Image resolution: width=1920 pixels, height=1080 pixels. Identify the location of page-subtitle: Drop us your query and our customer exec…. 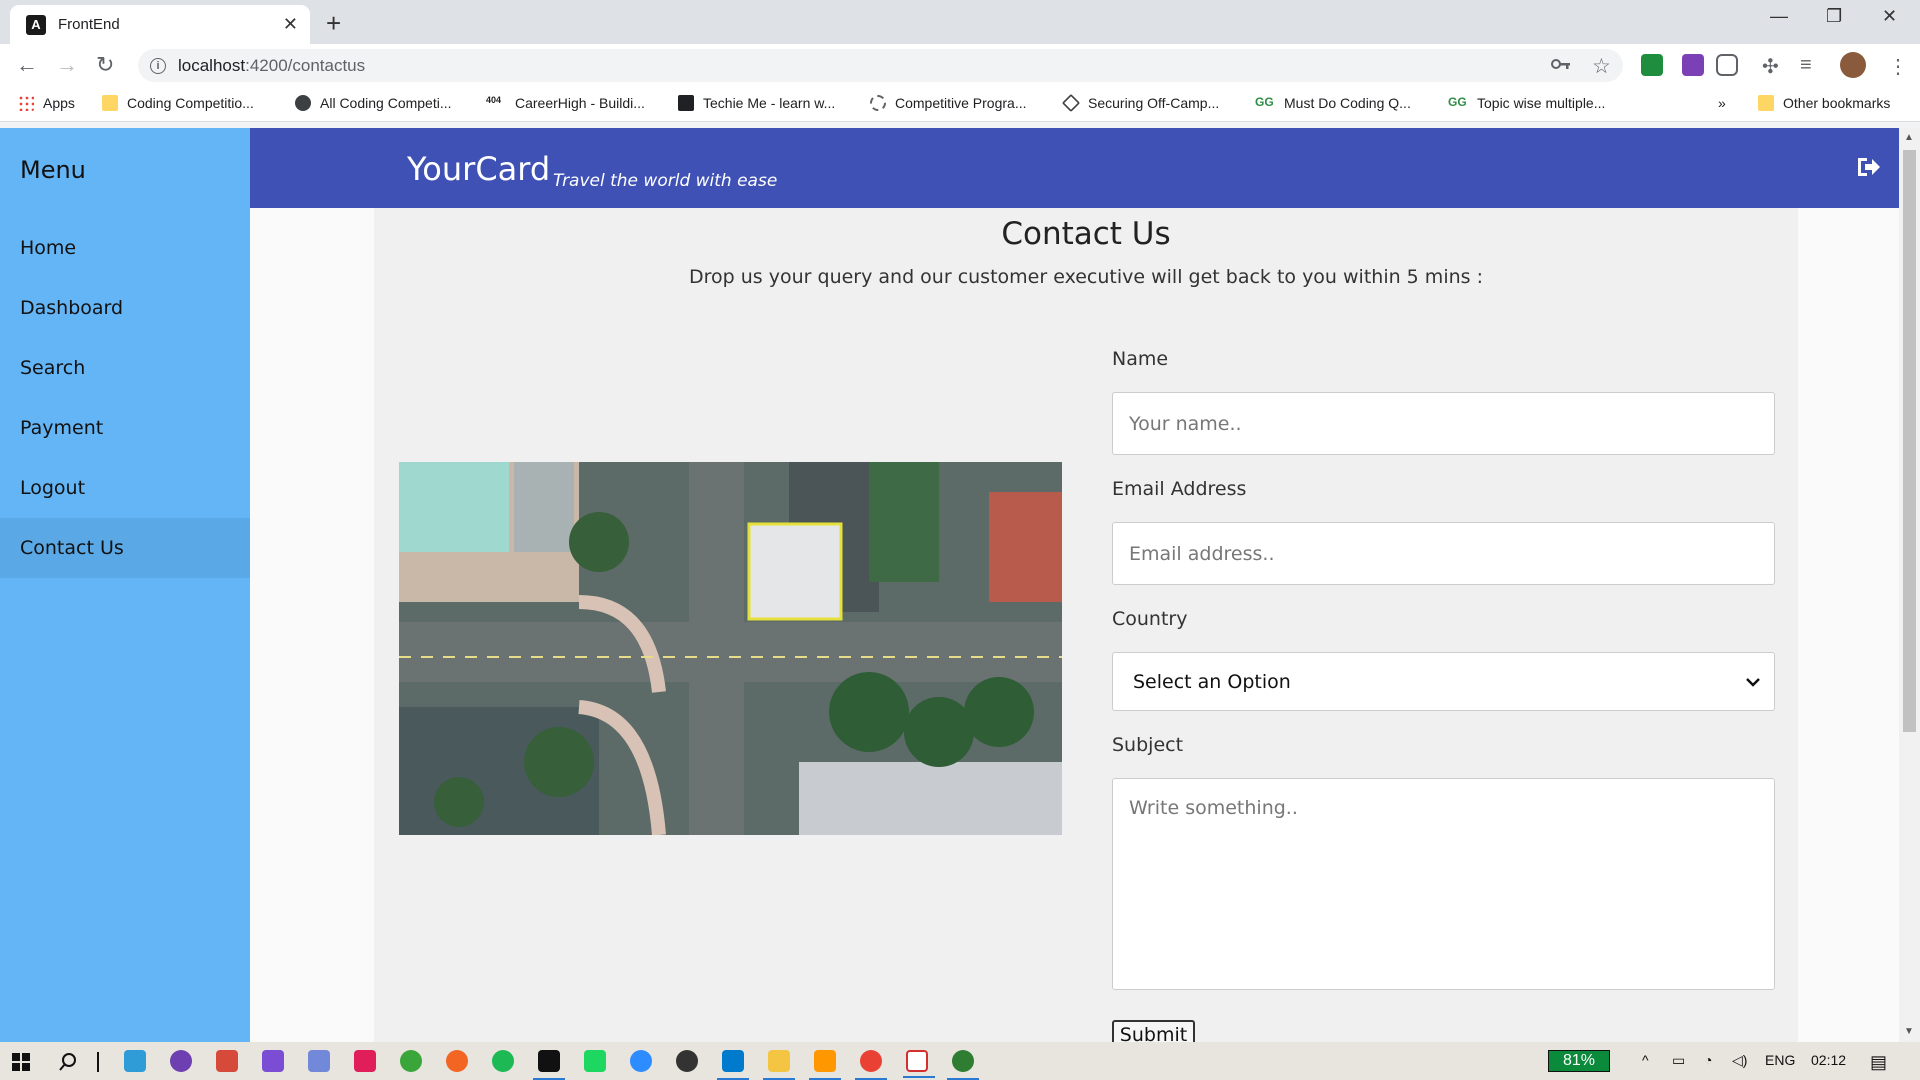
(1086, 277).